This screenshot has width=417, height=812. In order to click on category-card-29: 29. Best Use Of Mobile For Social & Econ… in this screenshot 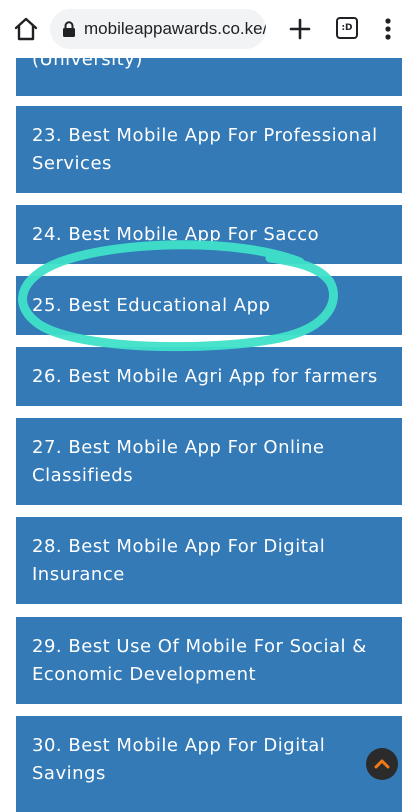, I will do `click(209, 660)`.